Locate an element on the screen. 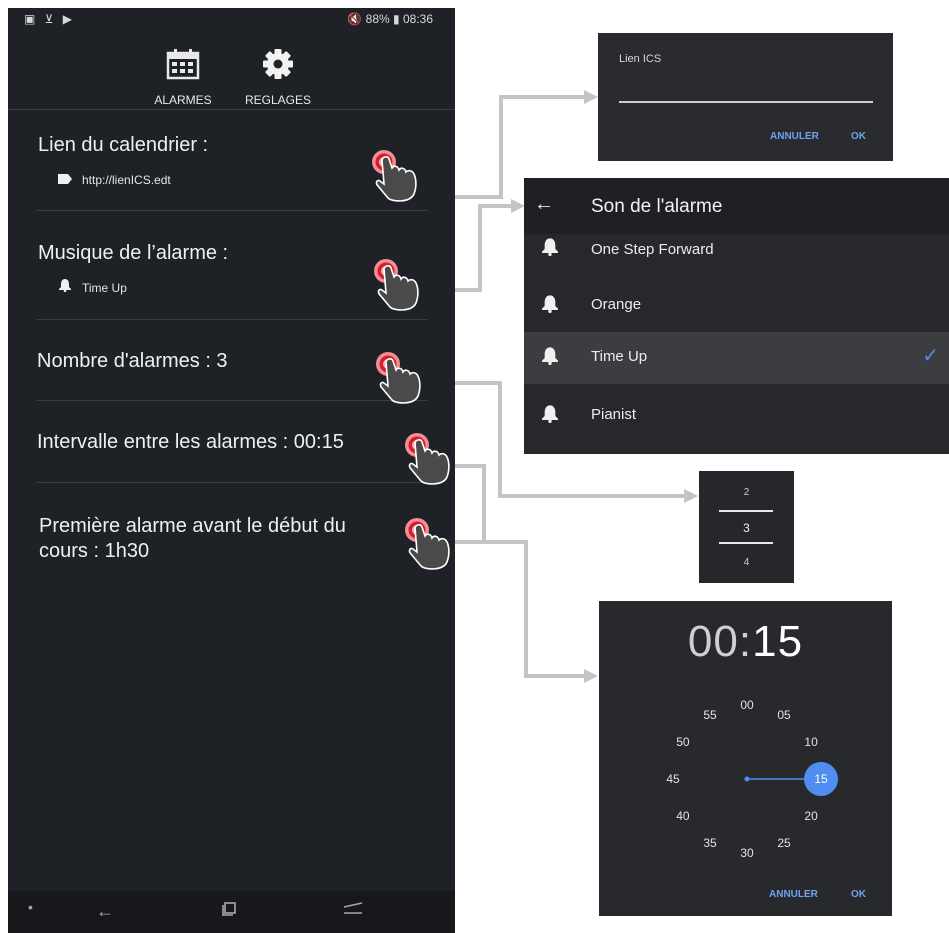 The image size is (949, 933). dial-minute-label: 40 is located at coordinates (683, 816).